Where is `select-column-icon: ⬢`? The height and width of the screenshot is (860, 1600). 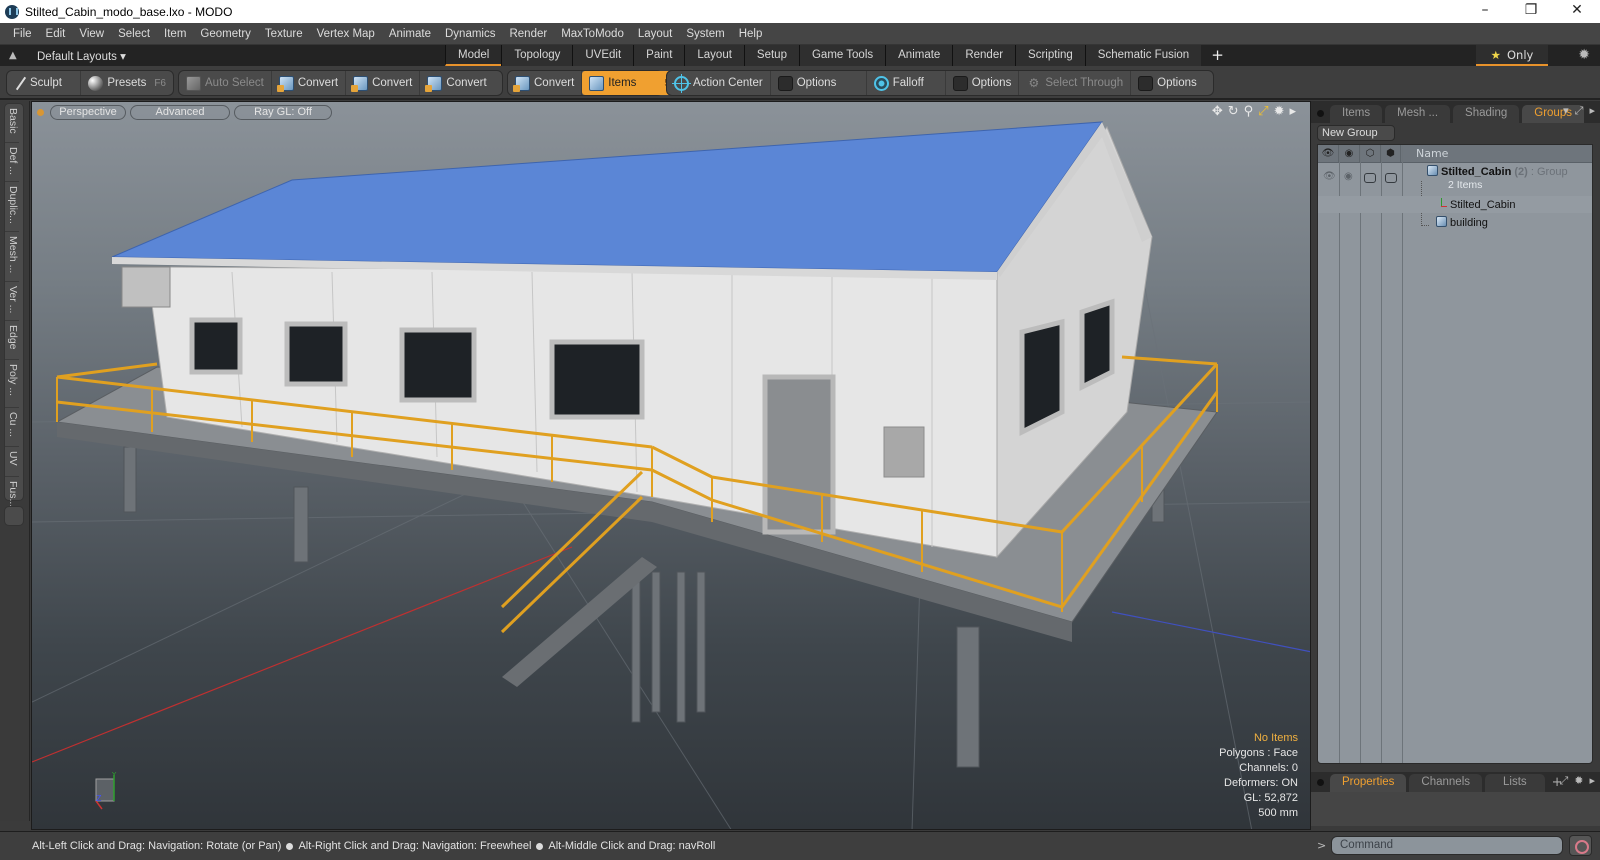 select-column-icon: ⬢ is located at coordinates (1391, 153).